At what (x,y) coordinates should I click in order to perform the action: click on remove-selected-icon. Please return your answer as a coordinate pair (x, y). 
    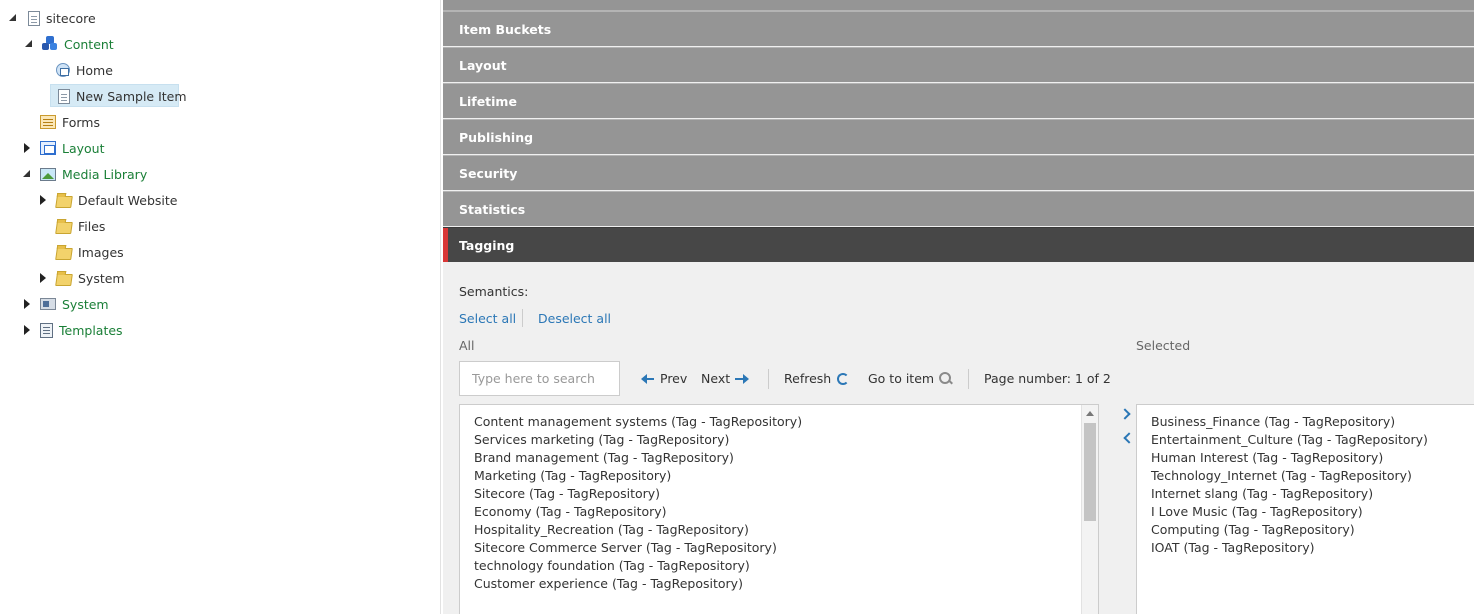
    Looking at the image, I should click on (1127, 438).